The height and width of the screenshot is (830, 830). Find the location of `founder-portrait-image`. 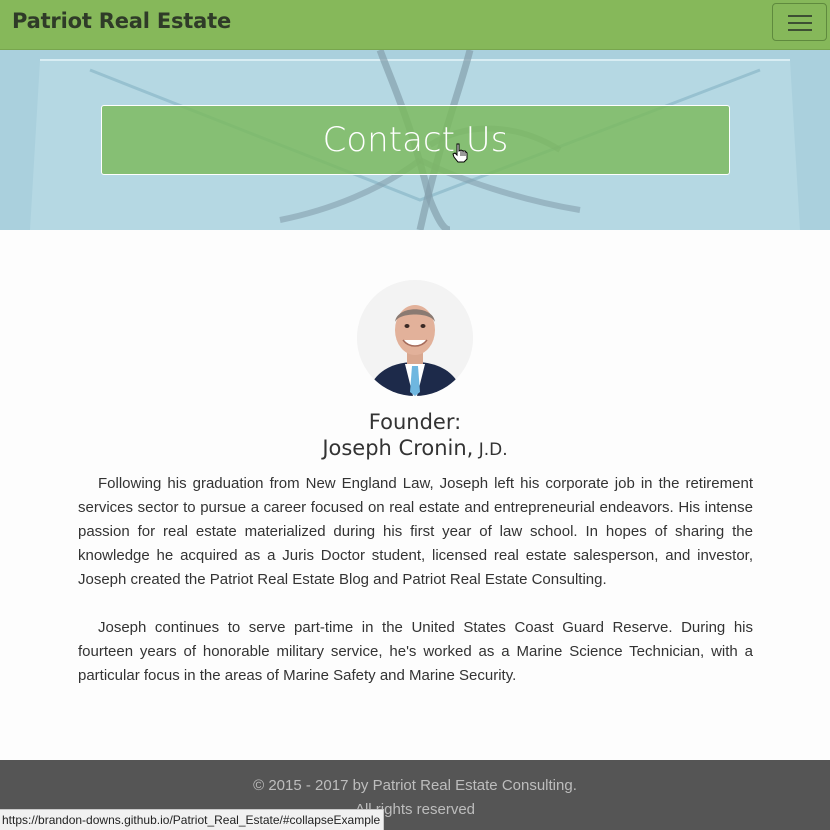

founder-portrait-image is located at coordinates (415, 338).